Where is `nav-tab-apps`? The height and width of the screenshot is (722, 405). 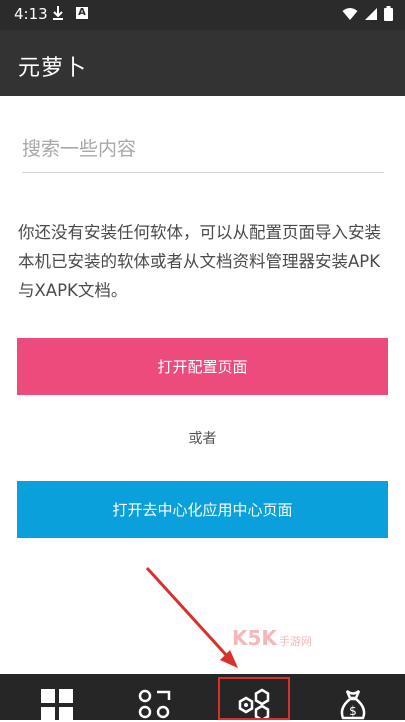 nav-tab-apps is located at coordinates (57, 697).